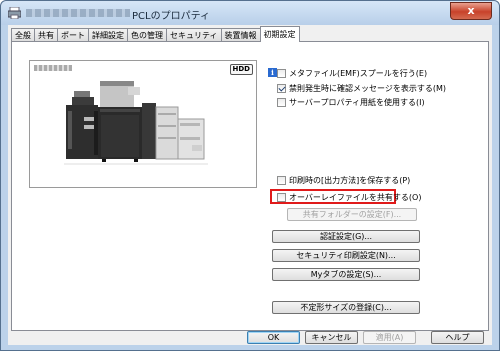 The height and width of the screenshot is (351, 500). Describe the element at coordinates (281, 73) in the screenshot. I see `emf-spool-checkbox` at that location.